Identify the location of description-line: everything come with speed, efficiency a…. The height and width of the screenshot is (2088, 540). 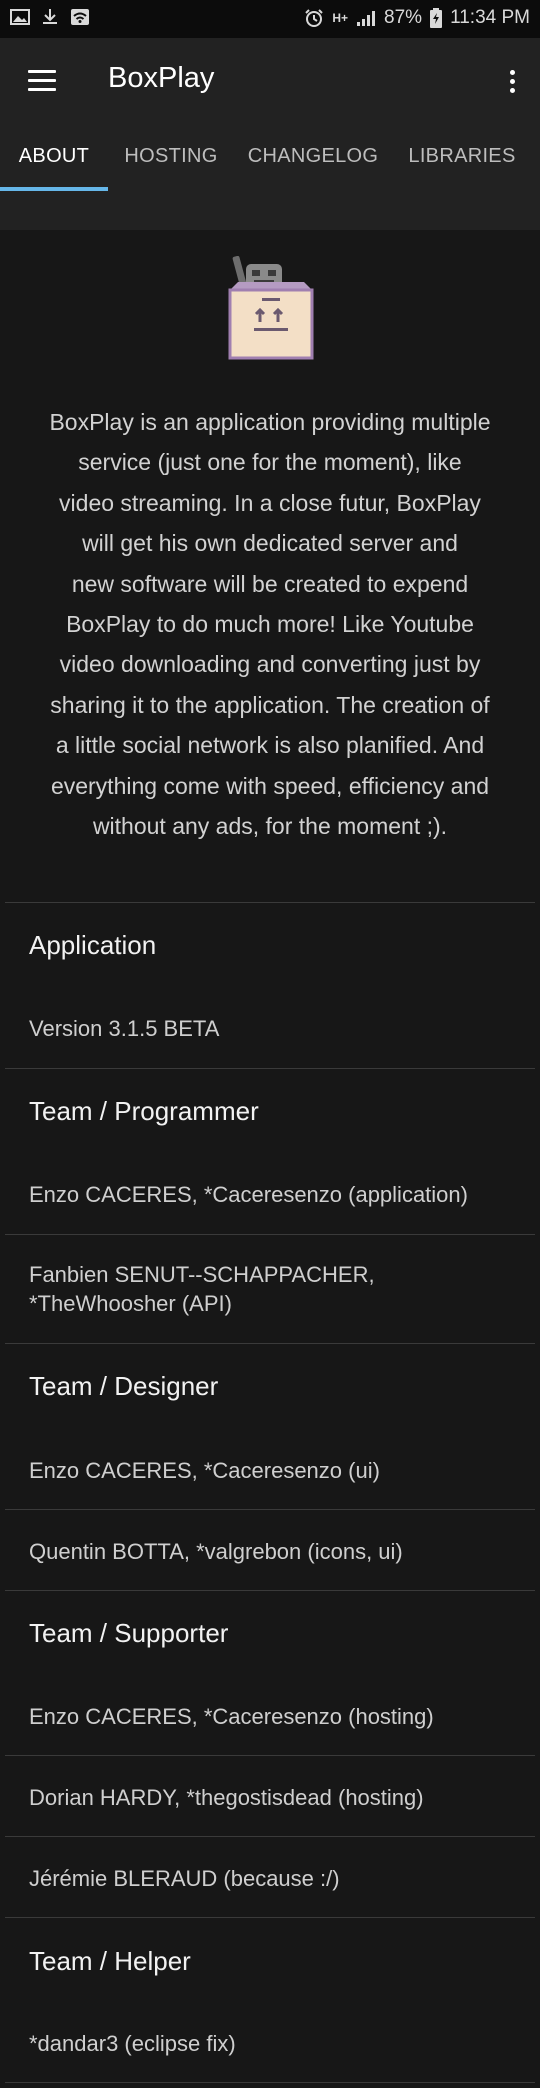
(270, 785).